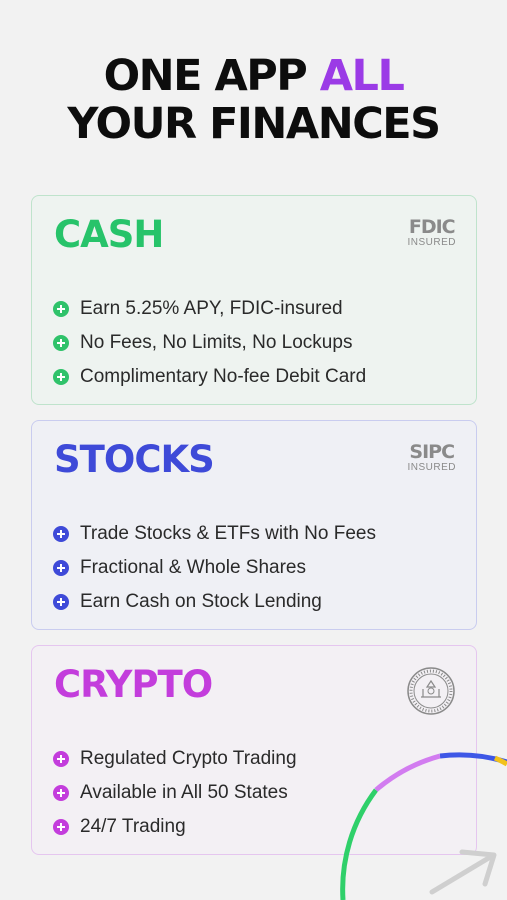  What do you see at coordinates (254, 124) in the screenshot?
I see `headline-line-2: YOUR FINANCES` at bounding box center [254, 124].